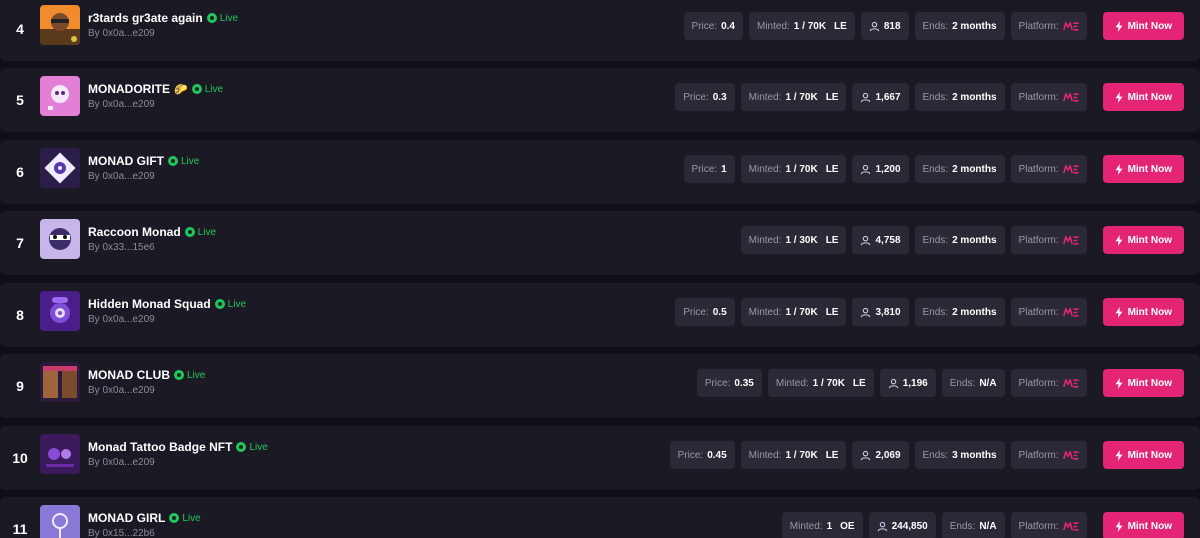 Image resolution: width=1200 pixels, height=538 pixels. I want to click on holders-count: 2,069, so click(888, 455).